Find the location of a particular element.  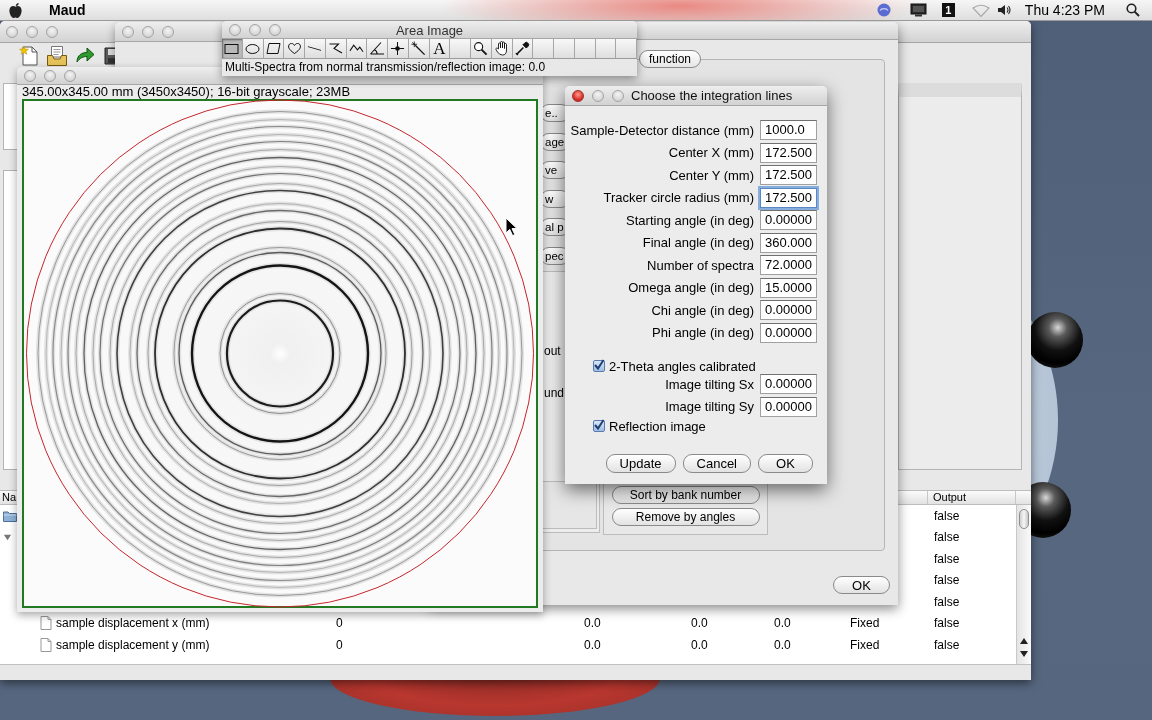

heart-icon is located at coordinates (294, 48).